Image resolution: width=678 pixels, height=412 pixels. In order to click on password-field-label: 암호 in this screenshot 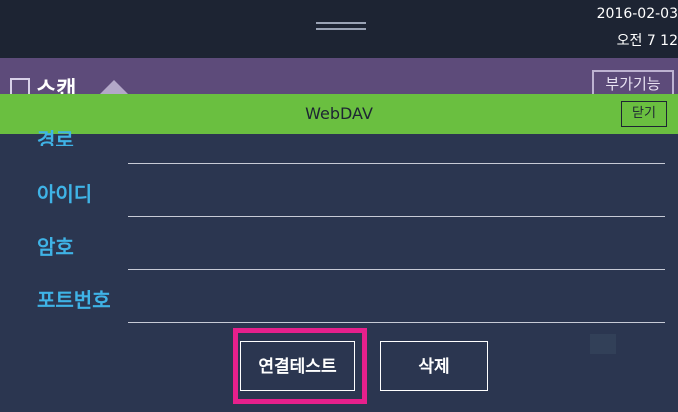, I will do `click(55, 247)`.